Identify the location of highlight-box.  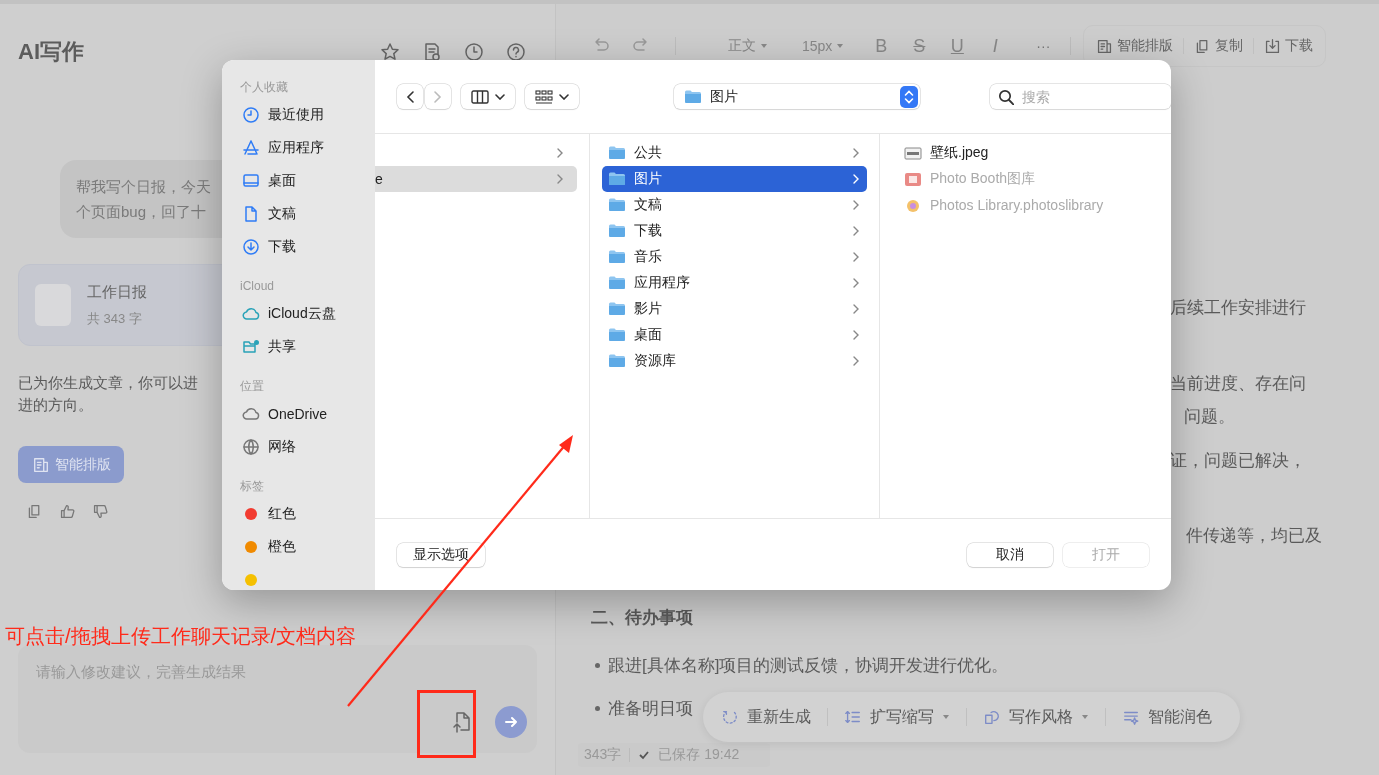
(446, 724).